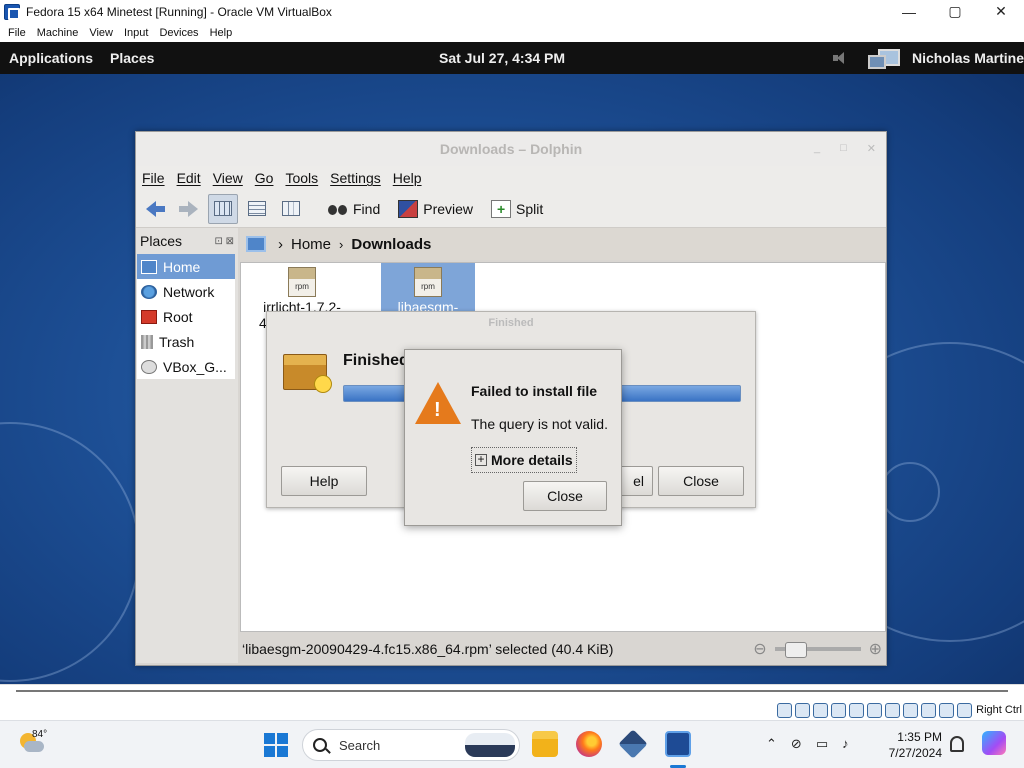 This screenshot has width=1024, height=768. I want to click on menu-edit: Edit, so click(189, 178).